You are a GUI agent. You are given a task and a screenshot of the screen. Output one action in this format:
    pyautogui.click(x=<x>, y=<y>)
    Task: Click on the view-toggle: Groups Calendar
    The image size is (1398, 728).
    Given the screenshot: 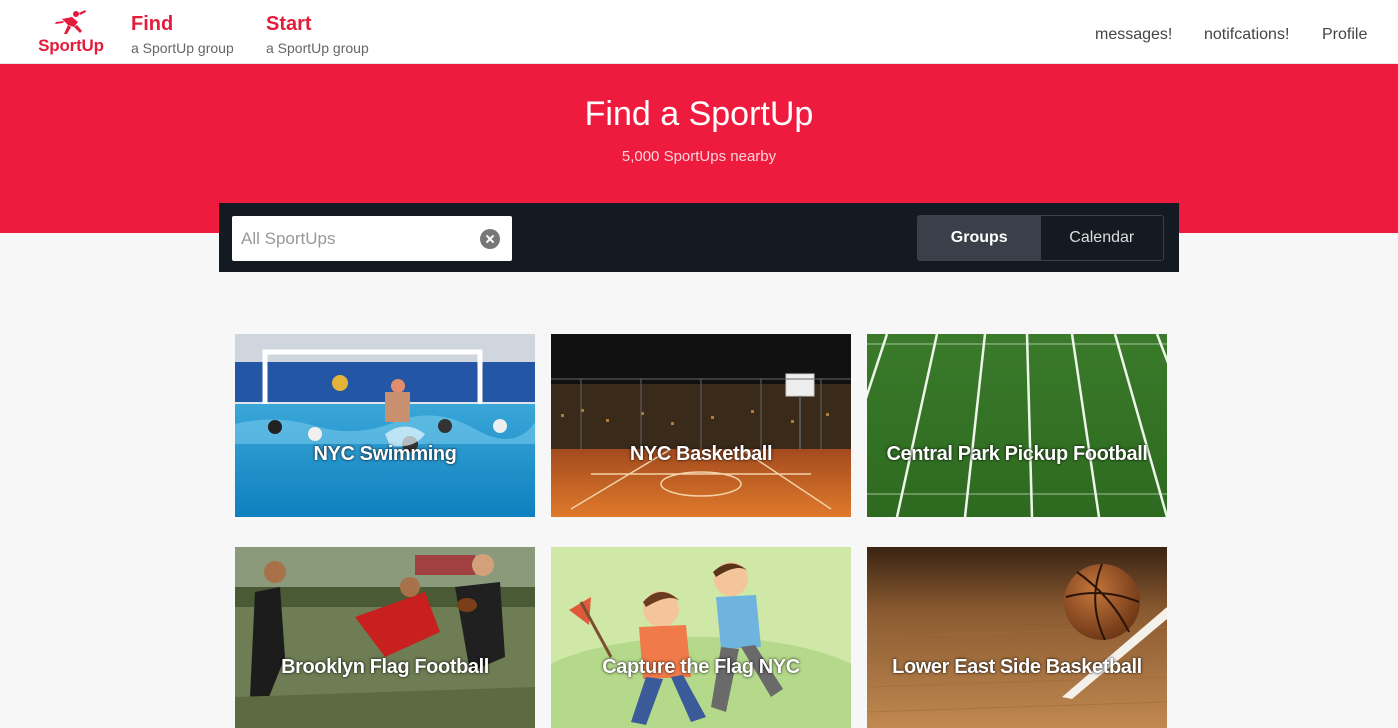 What is the action you would take?
    pyautogui.click(x=1040, y=238)
    